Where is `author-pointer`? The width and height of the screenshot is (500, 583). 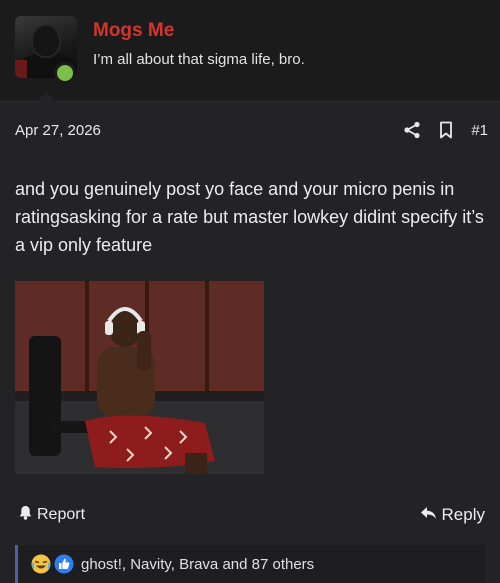
author-pointer is located at coordinates (46, 97).